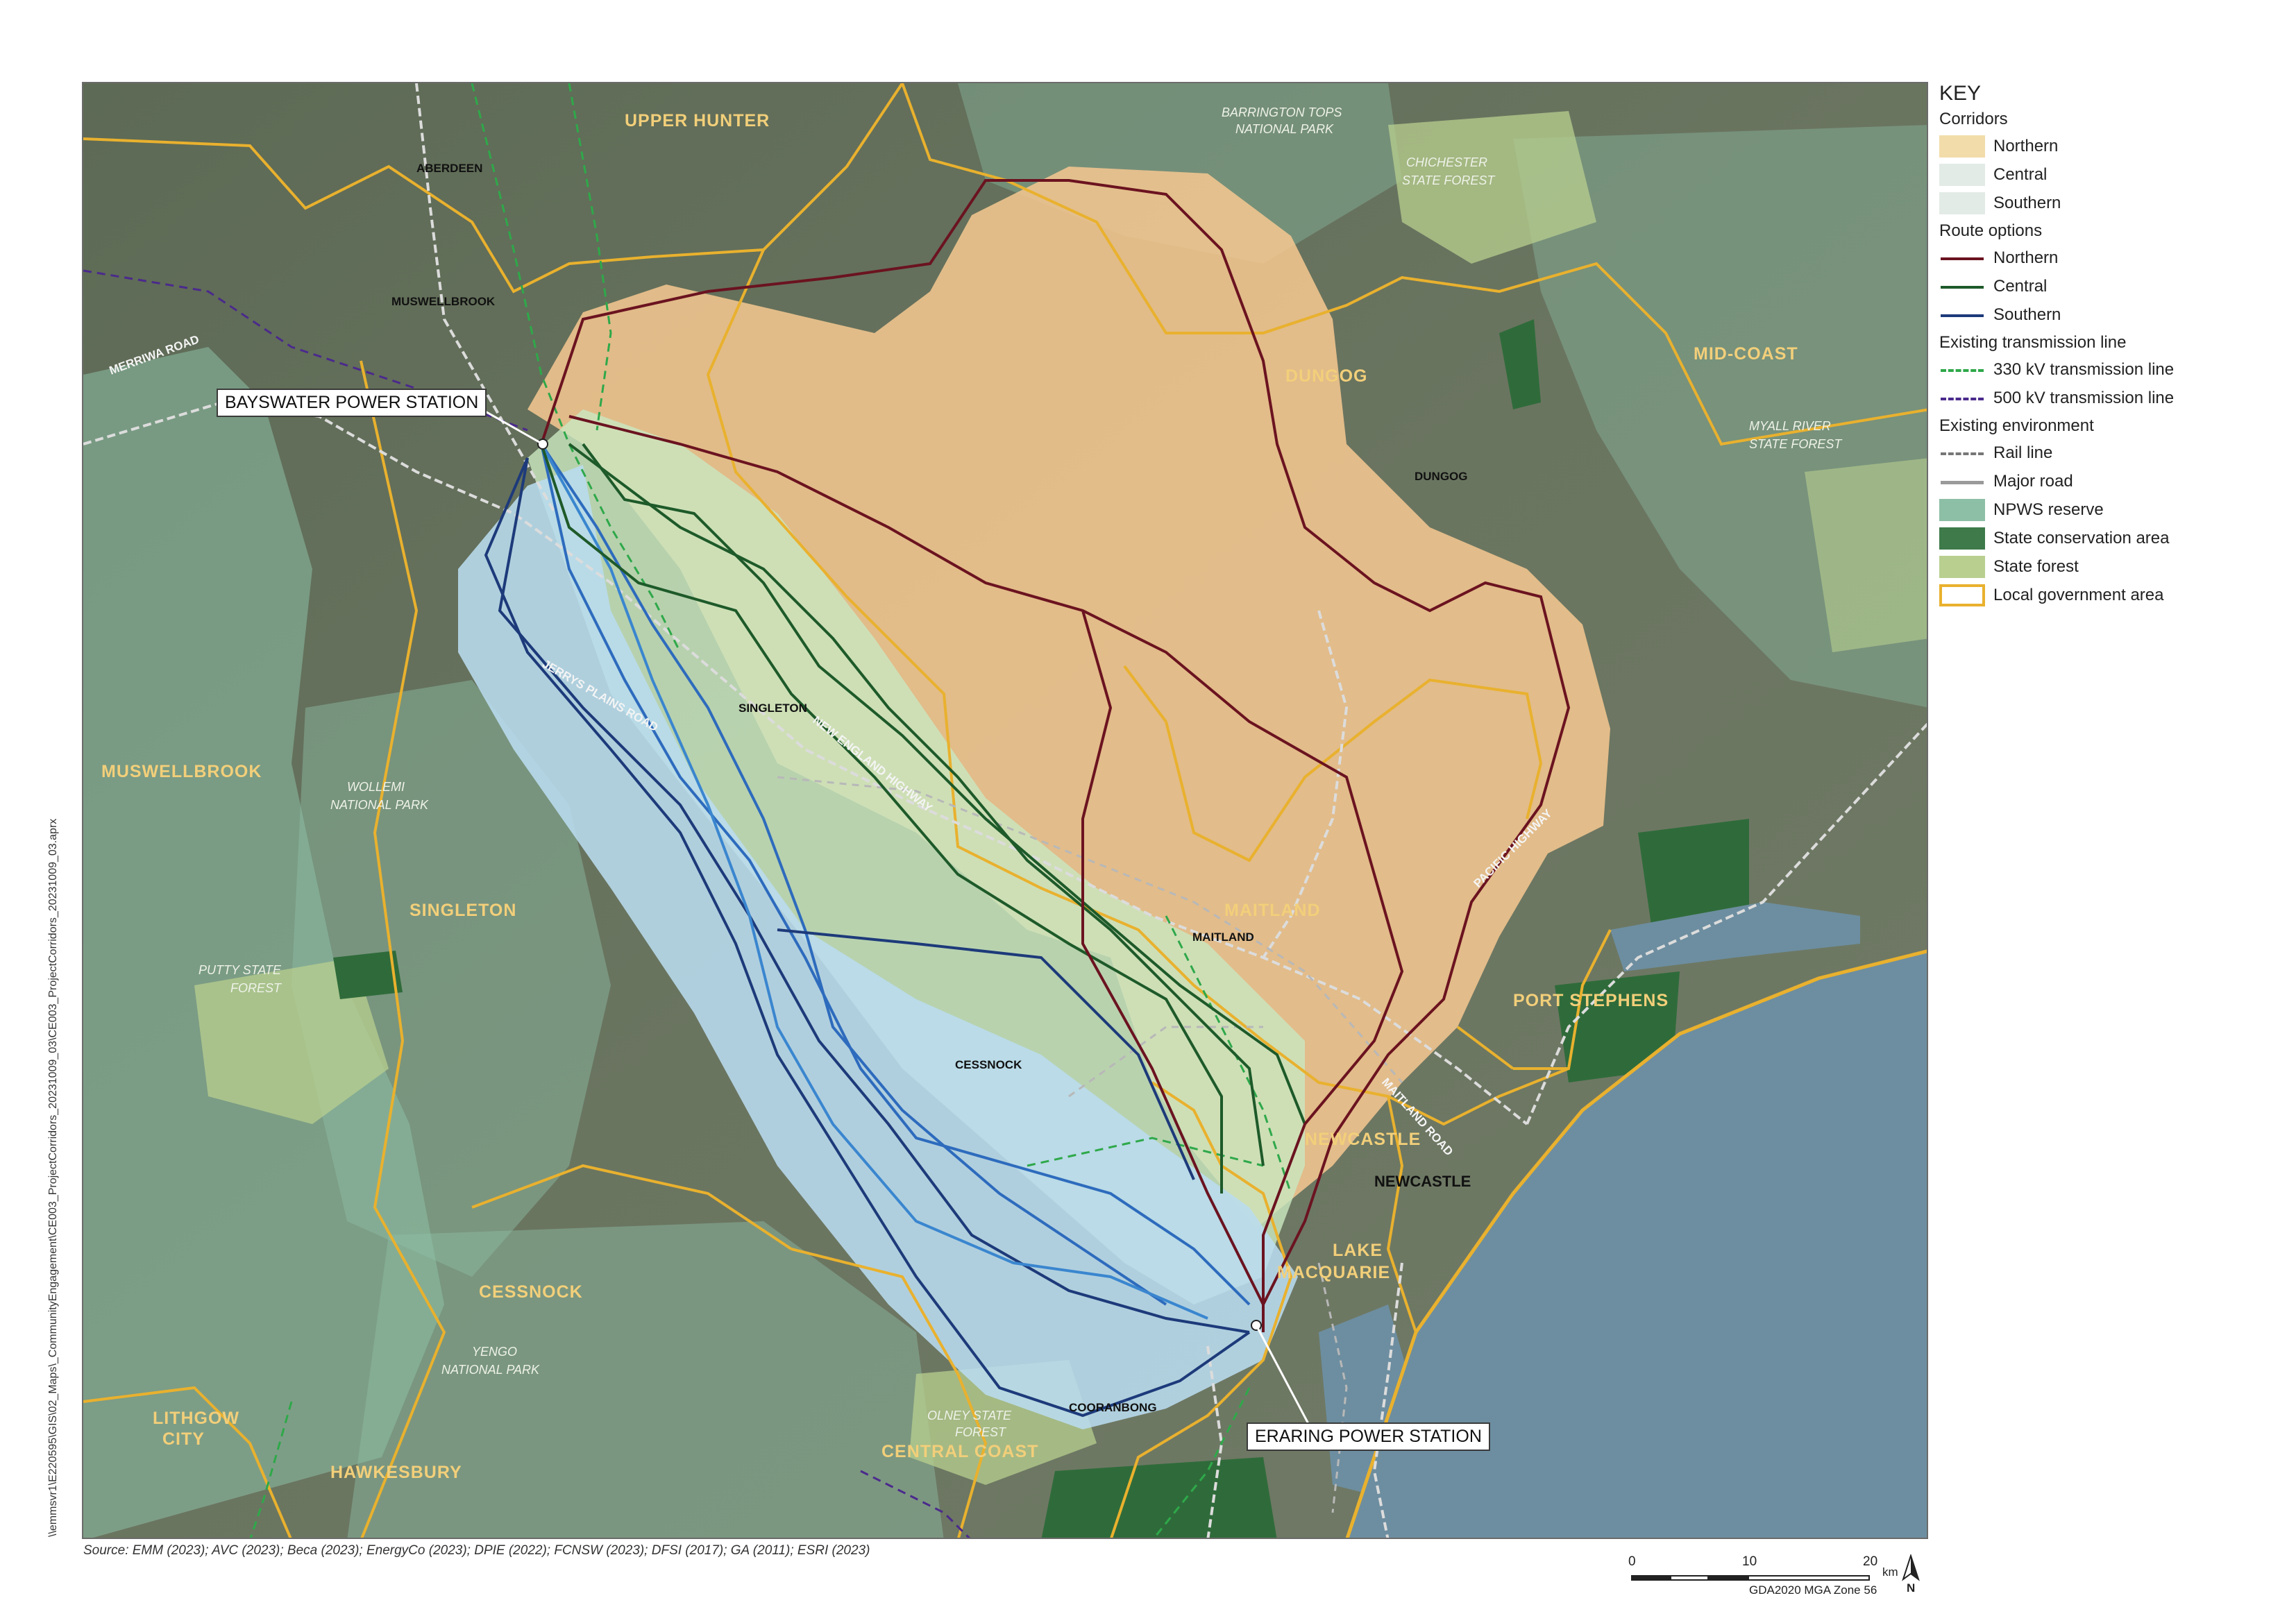  I want to click on lga-label-cessnock: CESSNOCK, so click(531, 1292).